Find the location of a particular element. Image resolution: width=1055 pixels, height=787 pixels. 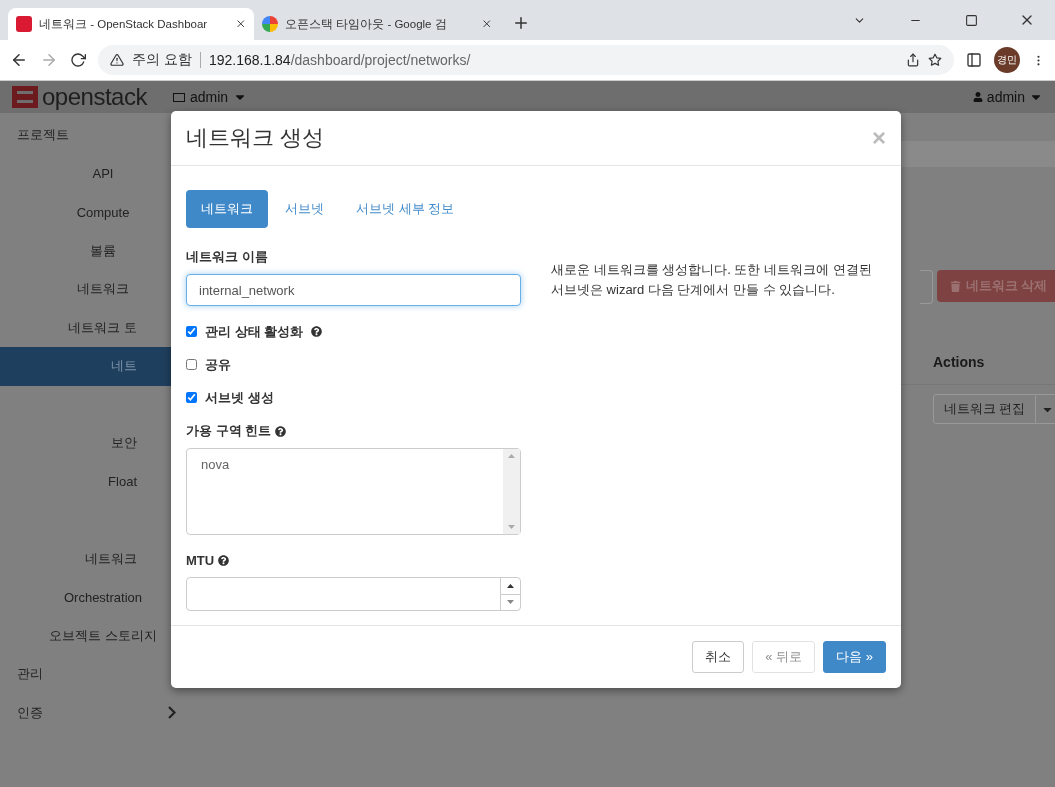

increment-icon is located at coordinates (510, 585).